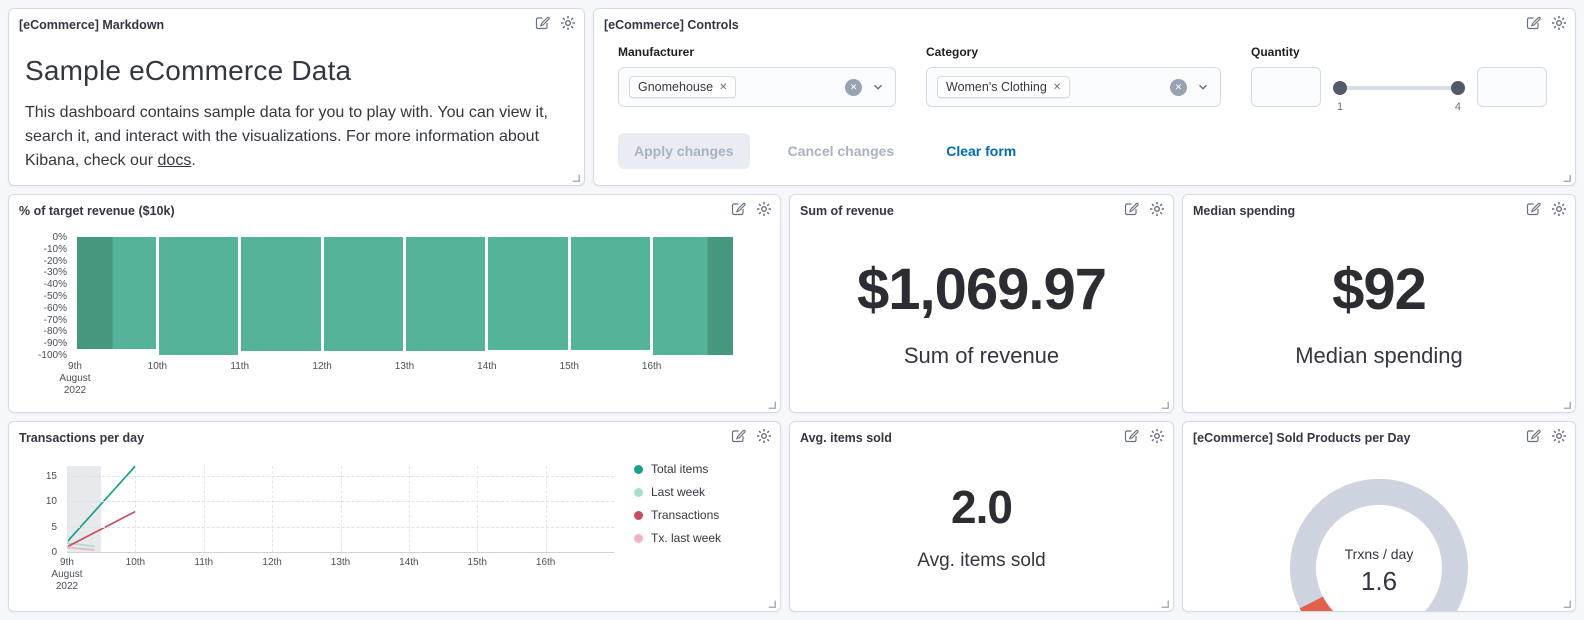 Image resolution: width=1584 pixels, height=620 pixels. I want to click on metric-value: $1,069.97, so click(981, 289).